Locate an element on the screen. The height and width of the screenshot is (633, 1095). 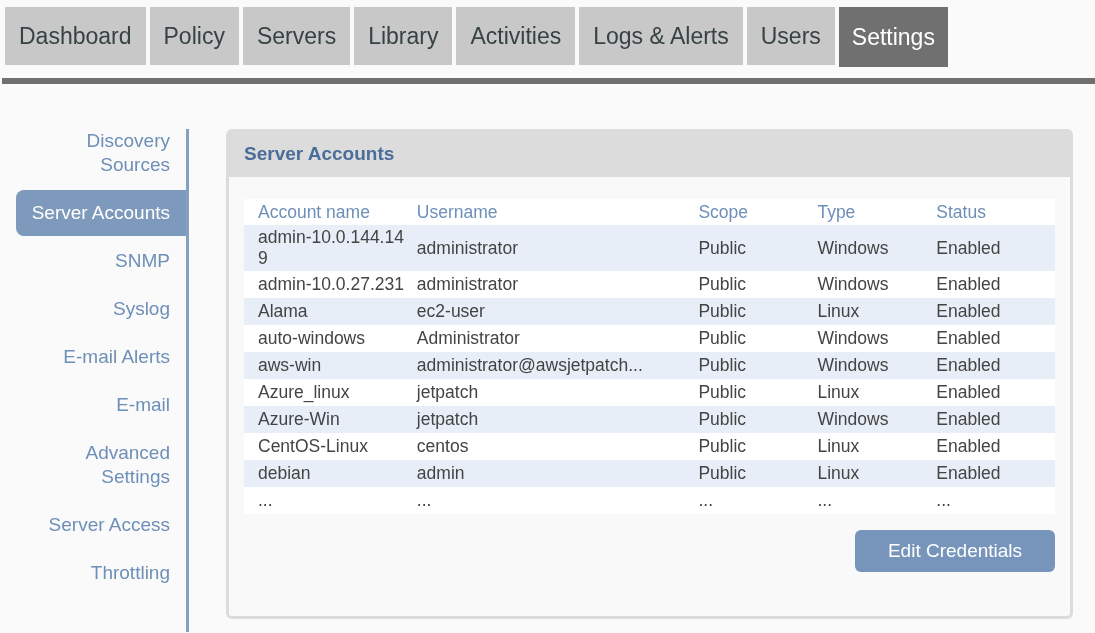
column-header: Scope is located at coordinates (758, 212).